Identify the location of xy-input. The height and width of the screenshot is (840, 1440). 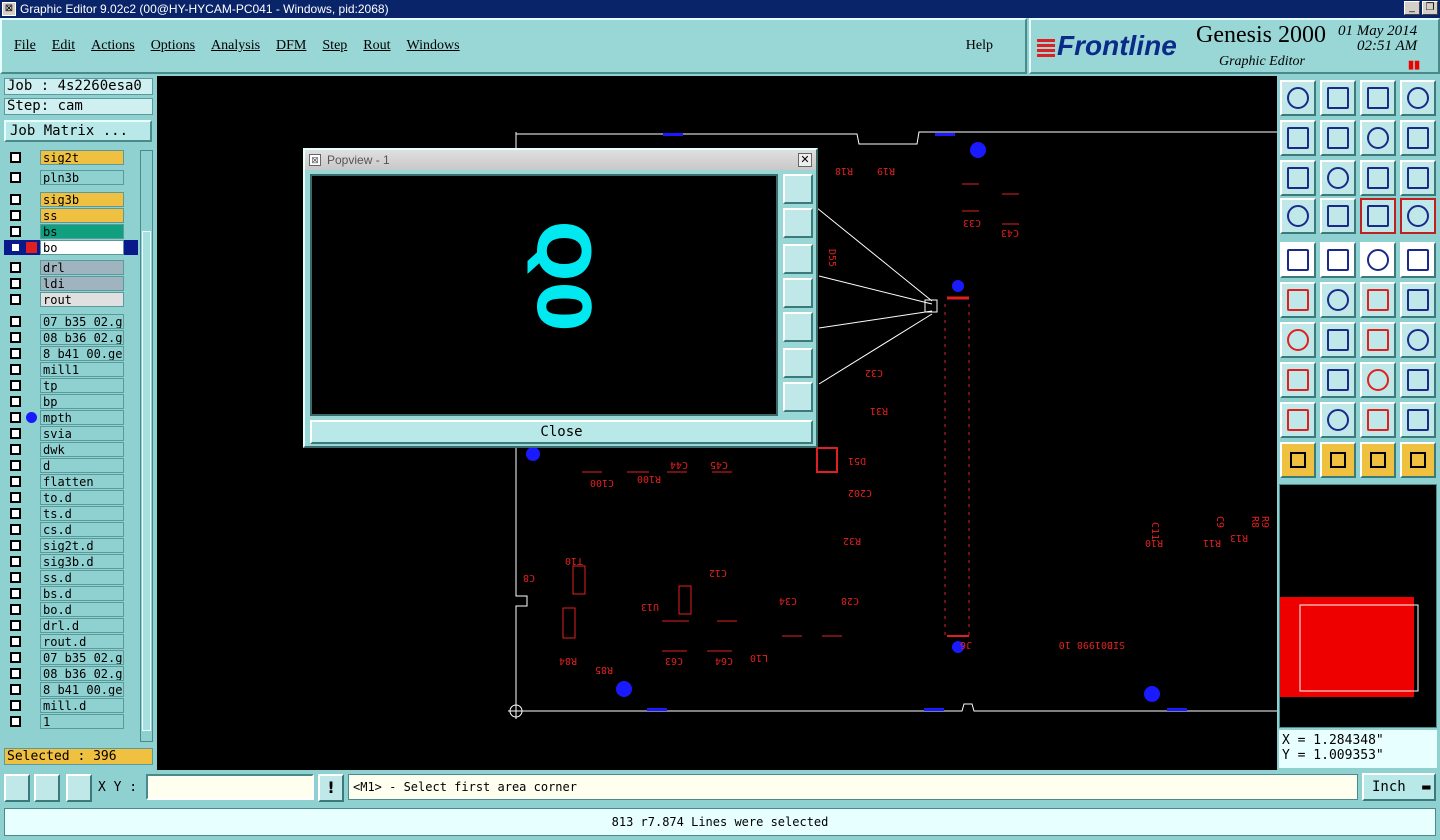
(230, 787).